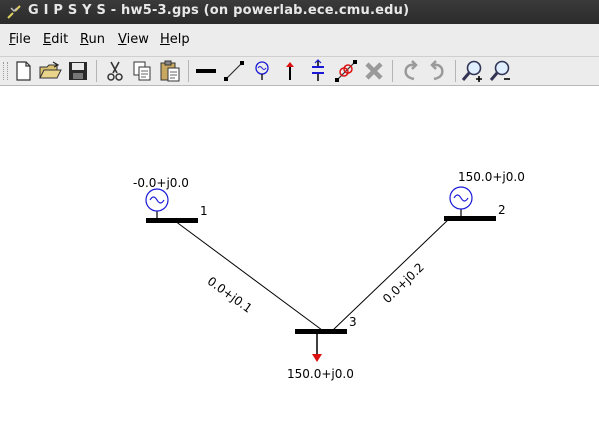 Image resolution: width=599 pixels, height=446 pixels. Describe the element at coordinates (262, 71) in the screenshot. I see `generator-tool-icon` at that location.